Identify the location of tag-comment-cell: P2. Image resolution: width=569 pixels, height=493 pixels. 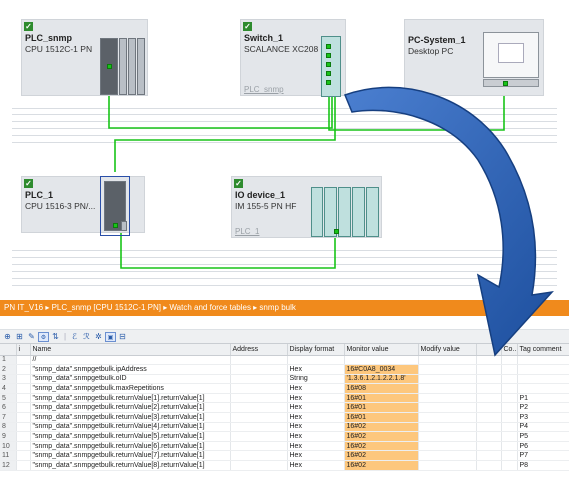
(543, 408).